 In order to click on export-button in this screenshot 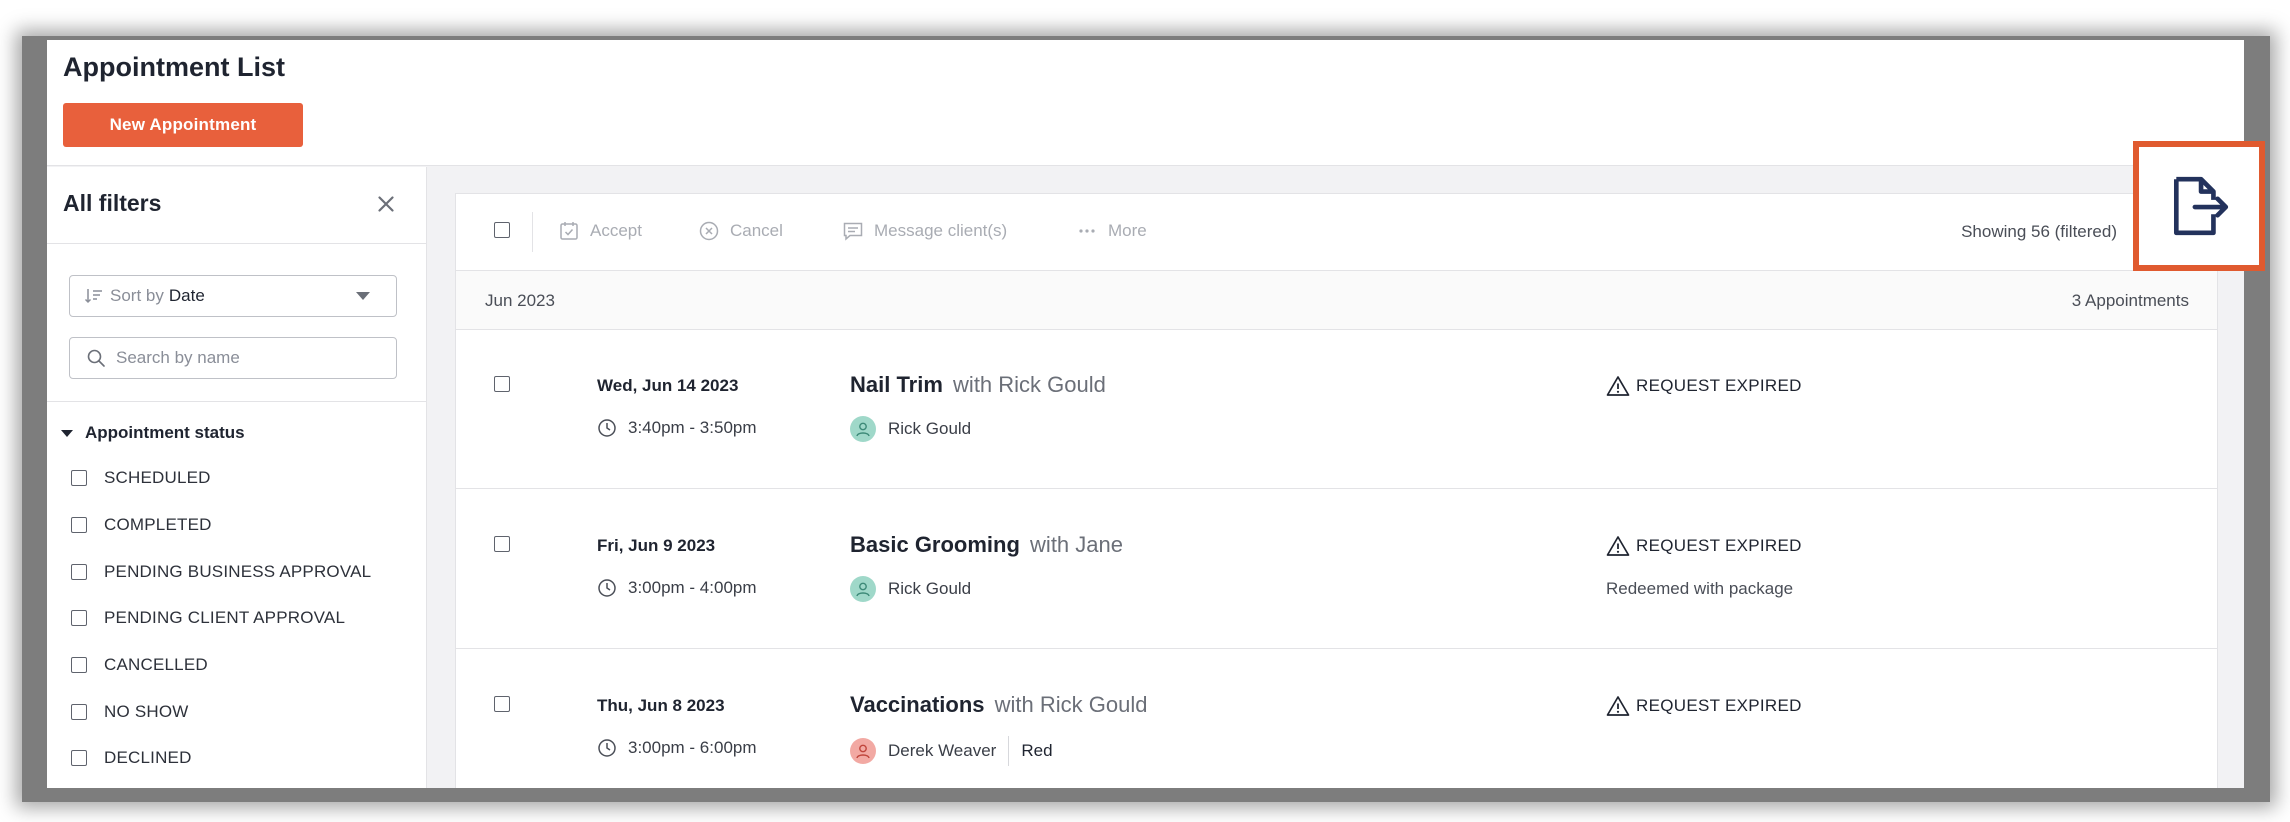, I will do `click(2199, 206)`.